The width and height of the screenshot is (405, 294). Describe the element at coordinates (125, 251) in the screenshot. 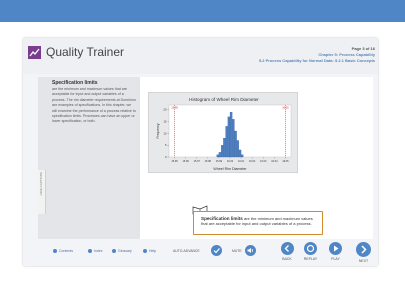

I see `glossary-label: Glossary` at that location.